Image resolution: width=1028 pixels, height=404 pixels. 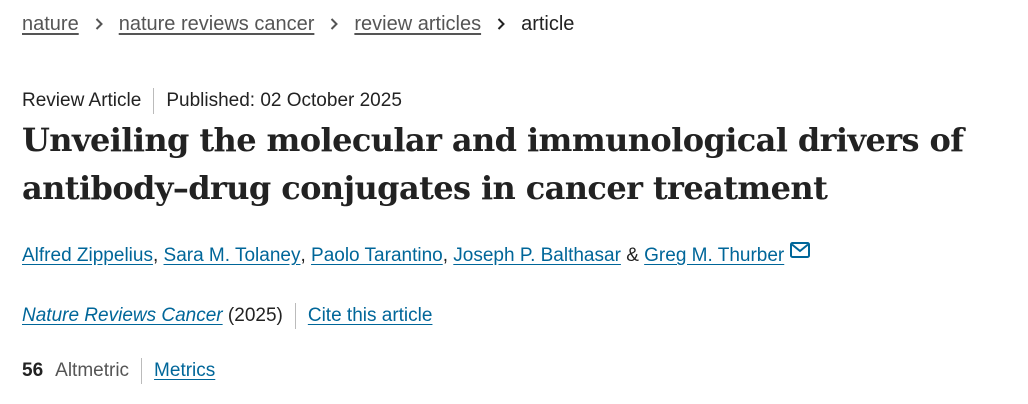 I want to click on envelope-icon, so click(x=800, y=253).